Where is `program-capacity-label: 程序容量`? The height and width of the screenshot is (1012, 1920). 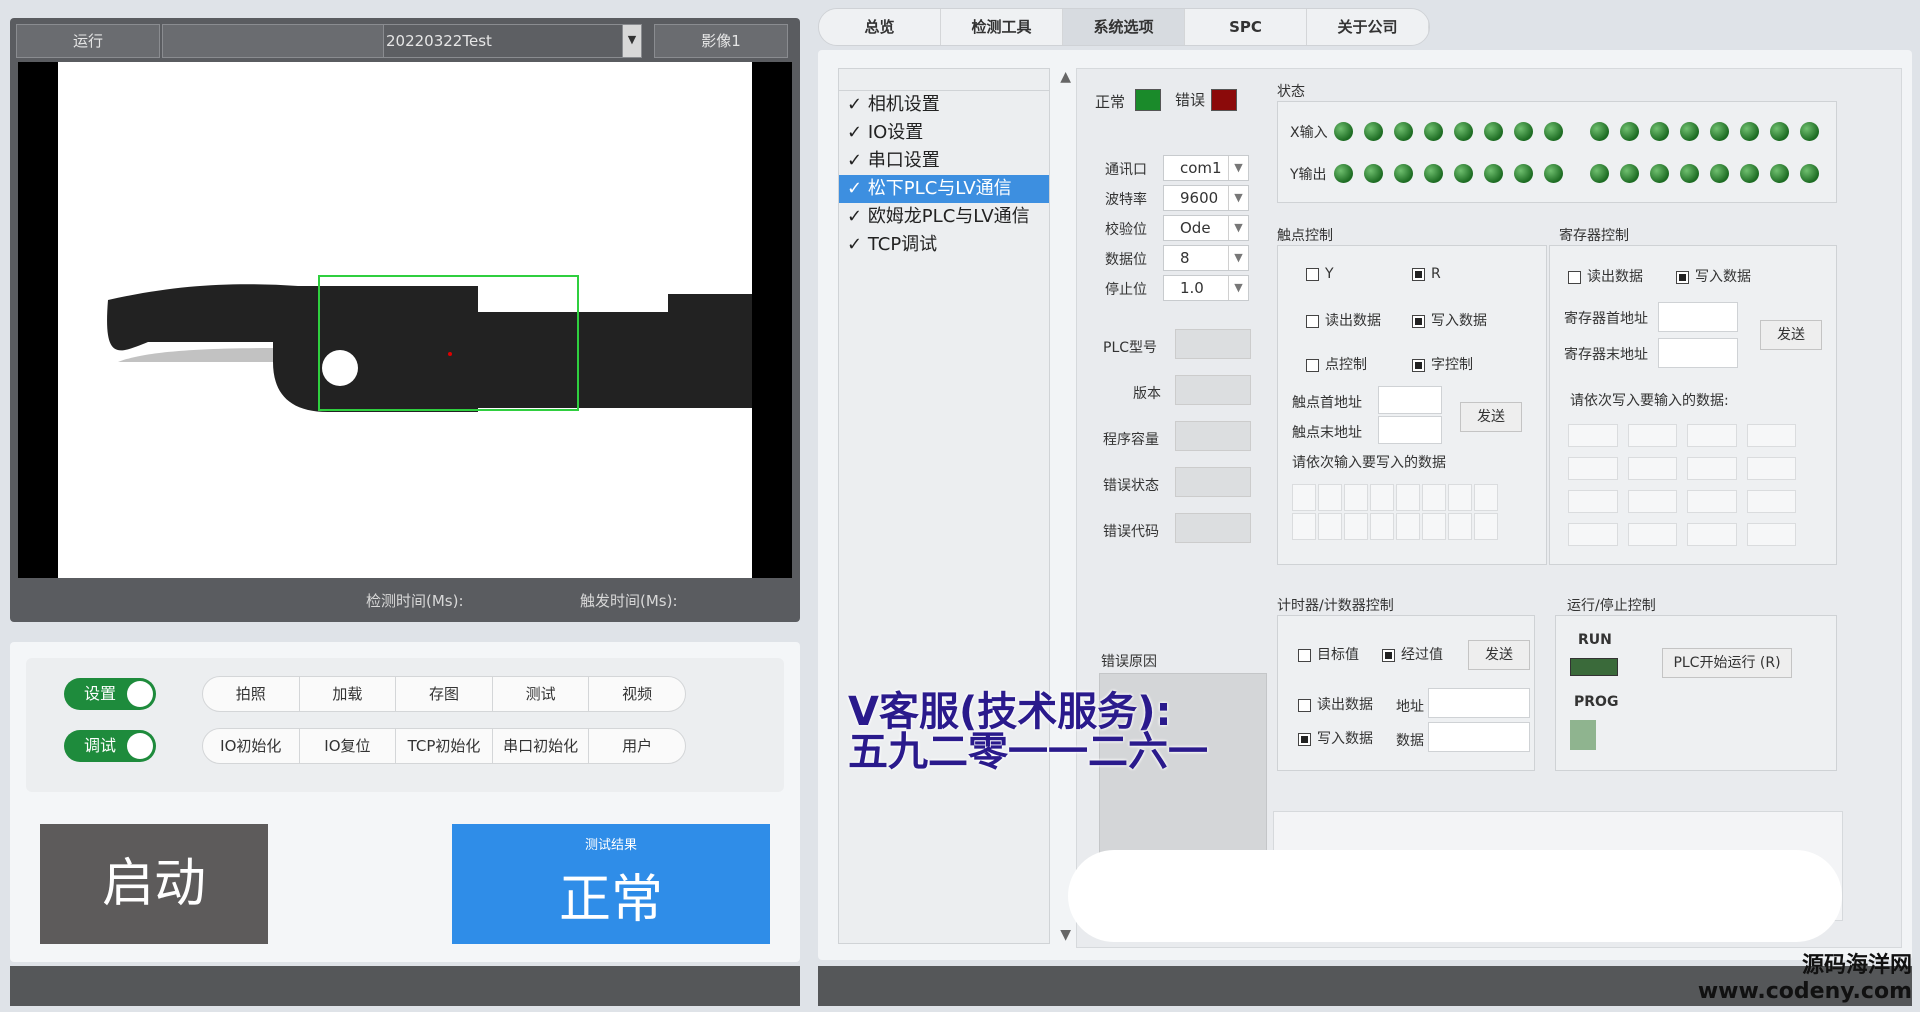 program-capacity-label: 程序容量 is located at coordinates (1131, 440).